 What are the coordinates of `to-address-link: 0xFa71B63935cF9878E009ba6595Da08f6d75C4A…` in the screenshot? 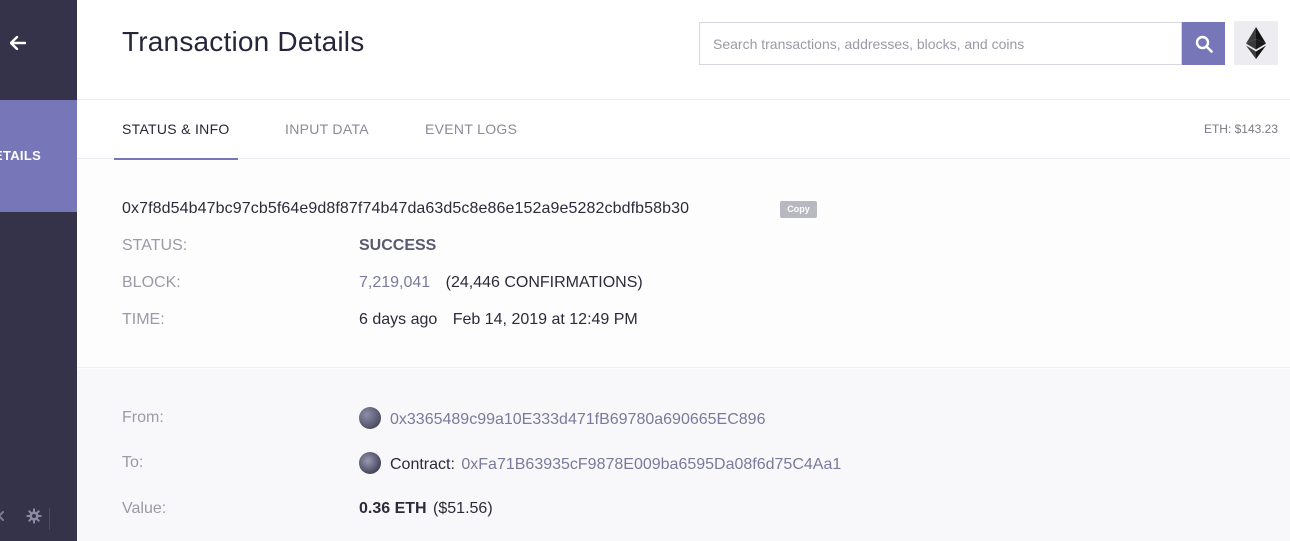 It's located at (651, 464).